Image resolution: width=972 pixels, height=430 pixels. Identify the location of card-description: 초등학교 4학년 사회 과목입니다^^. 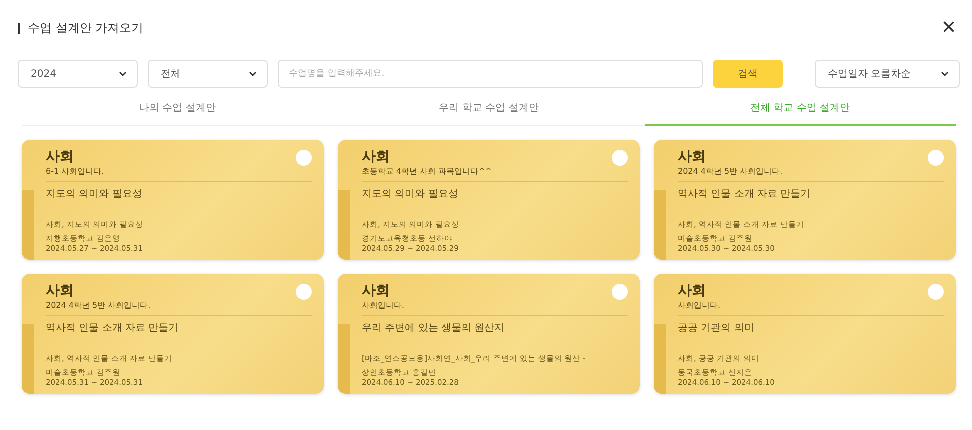
(495, 174).